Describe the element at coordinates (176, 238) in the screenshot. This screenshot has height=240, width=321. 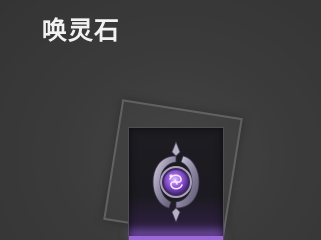
I see `rarity-glow` at that location.